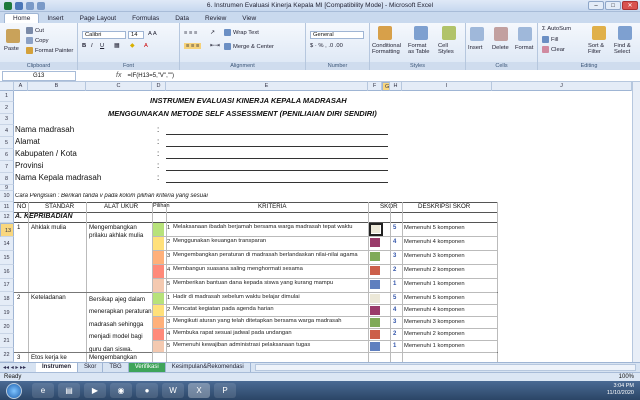 The width and height of the screenshot is (640, 400). What do you see at coordinates (7, 86) in the screenshot?
I see `select-all-corner` at bounding box center [7, 86].